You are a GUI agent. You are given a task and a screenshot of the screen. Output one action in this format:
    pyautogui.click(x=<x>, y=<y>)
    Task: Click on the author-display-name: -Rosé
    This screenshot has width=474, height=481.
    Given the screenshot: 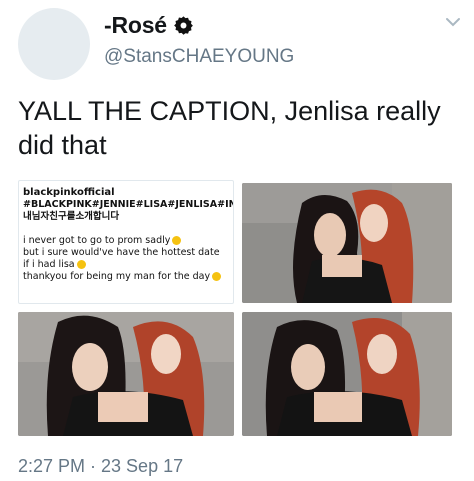 What is the action you would take?
    pyautogui.click(x=135, y=25)
    